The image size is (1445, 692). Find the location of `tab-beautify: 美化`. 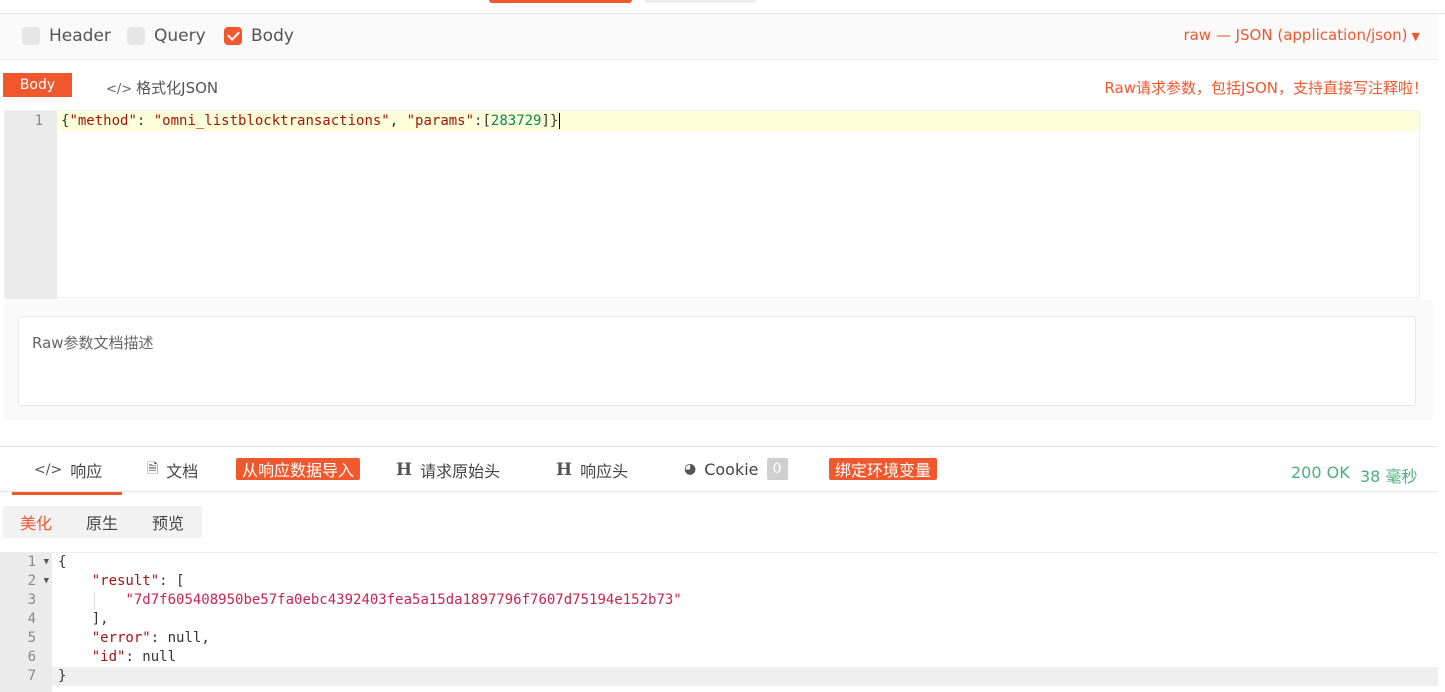

tab-beautify: 美化 is located at coordinates (36, 522).